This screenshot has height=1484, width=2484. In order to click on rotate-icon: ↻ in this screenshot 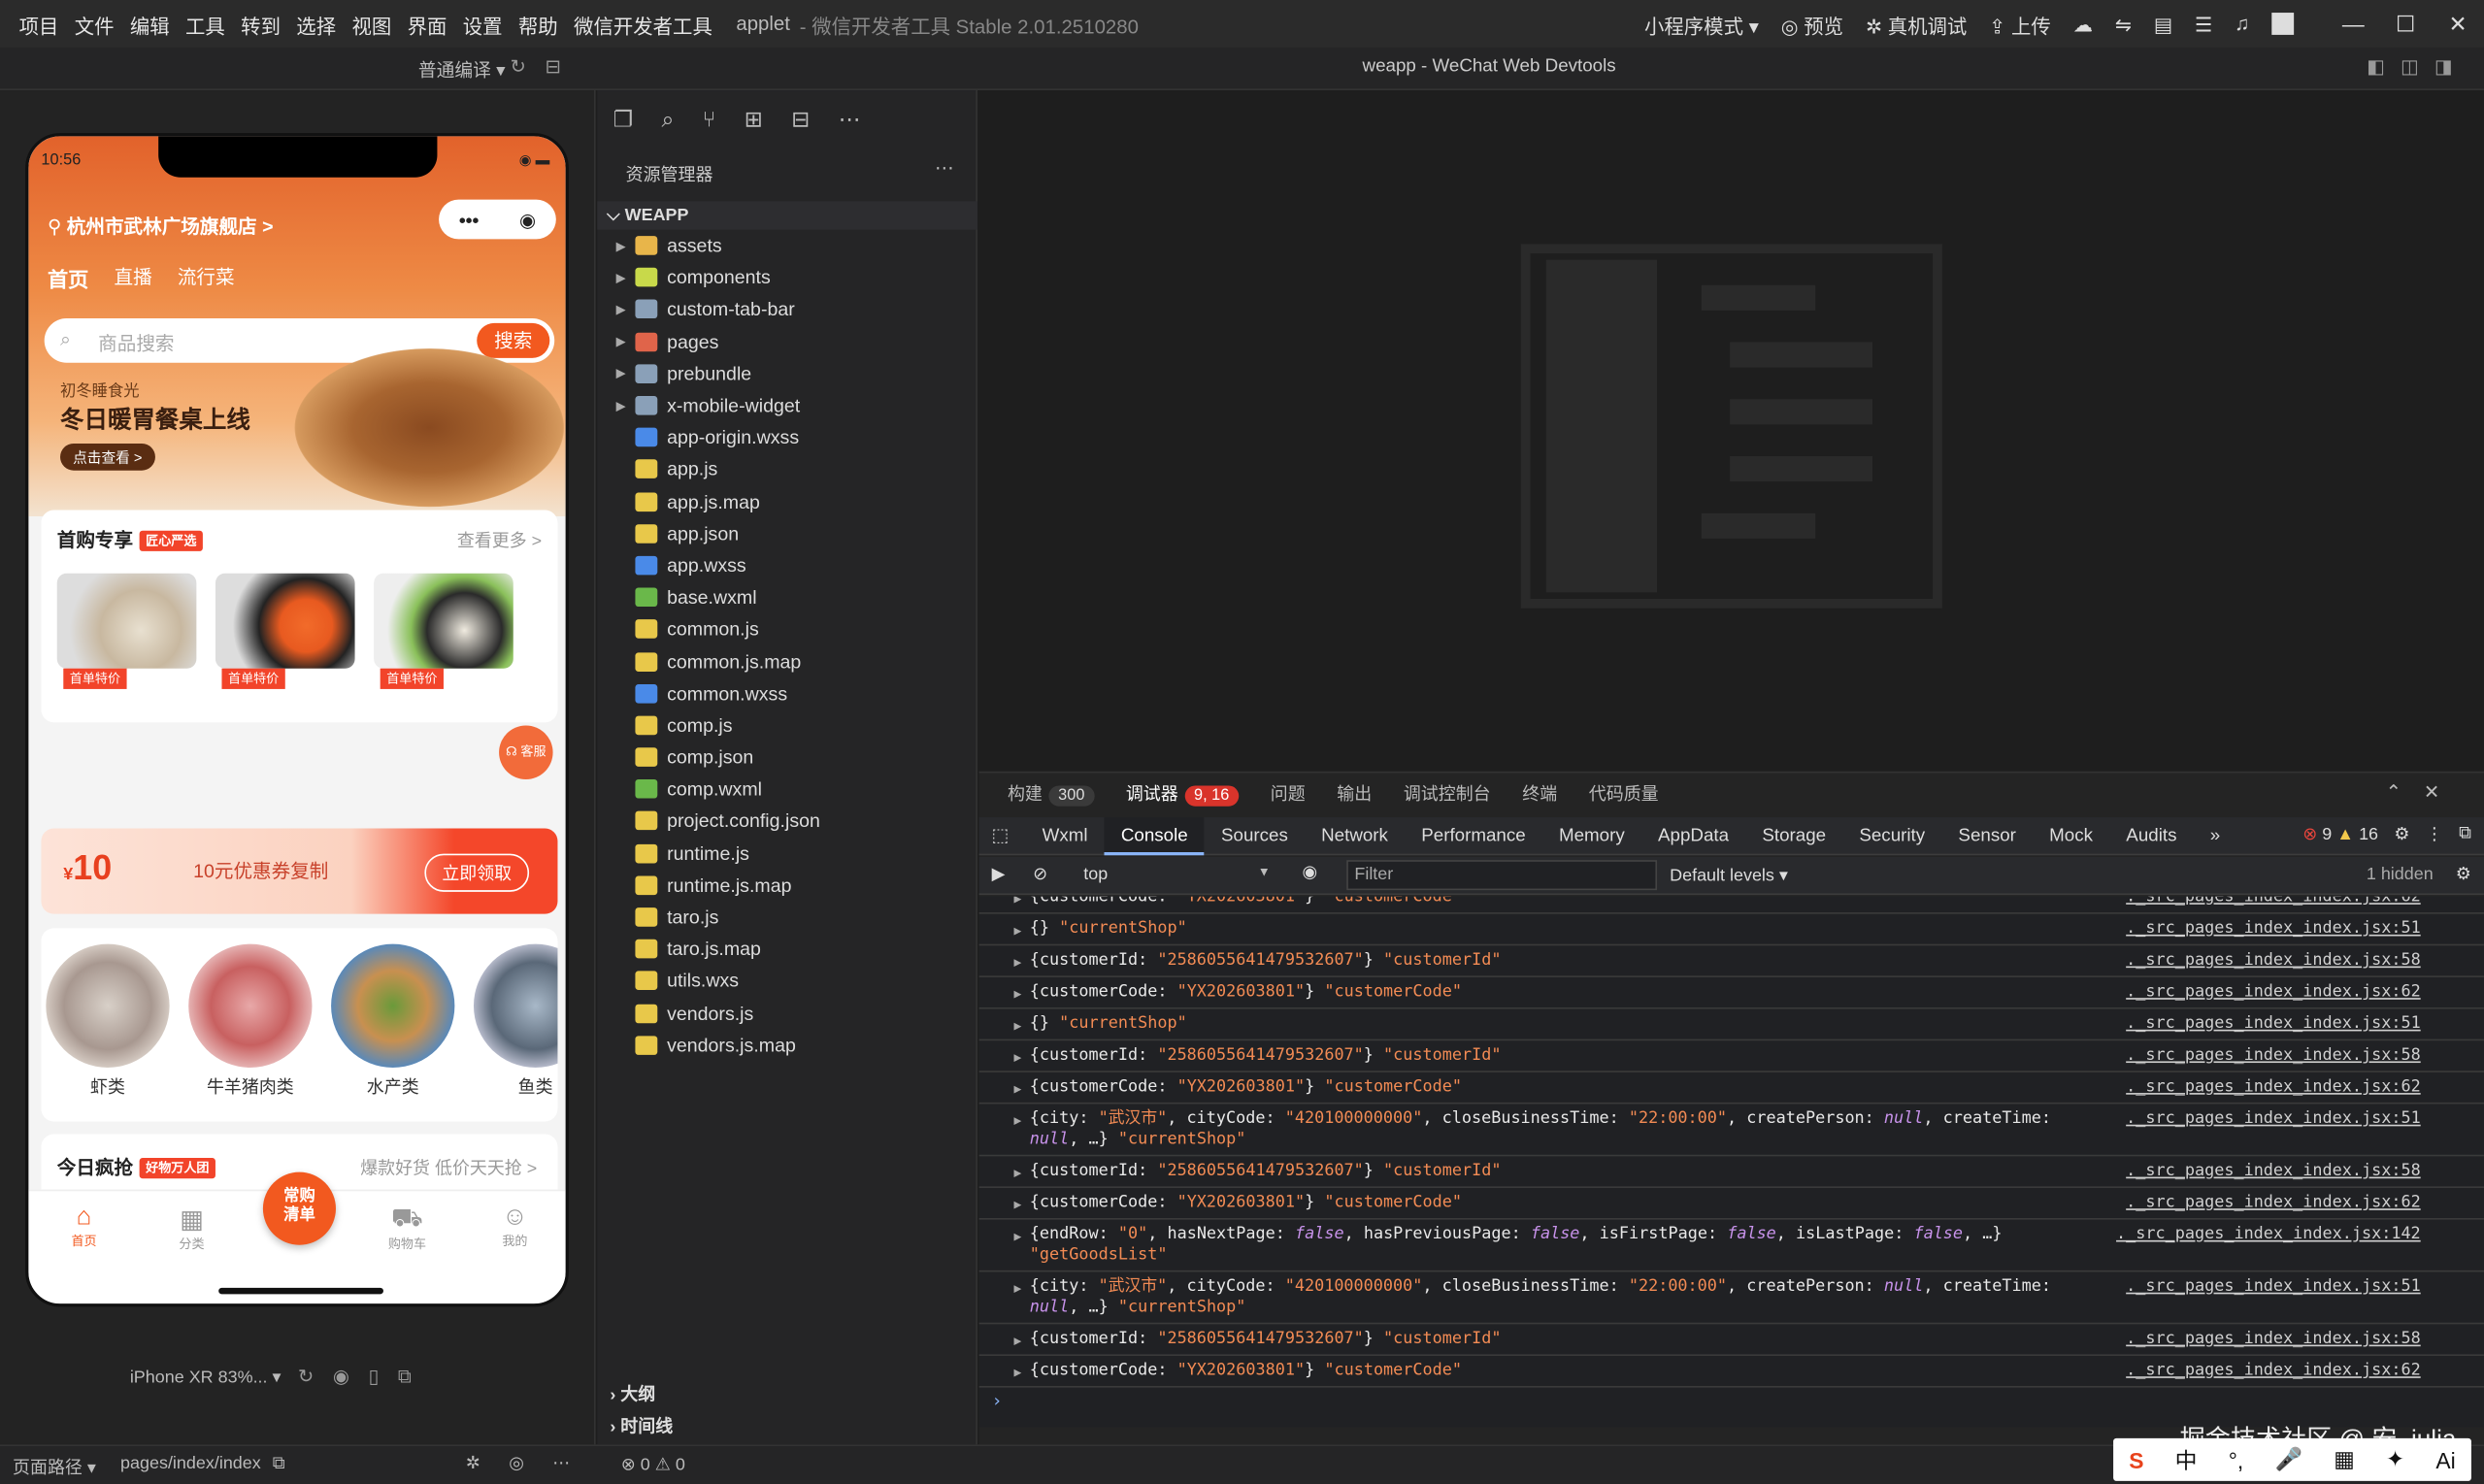, I will do `click(315, 1377)`.